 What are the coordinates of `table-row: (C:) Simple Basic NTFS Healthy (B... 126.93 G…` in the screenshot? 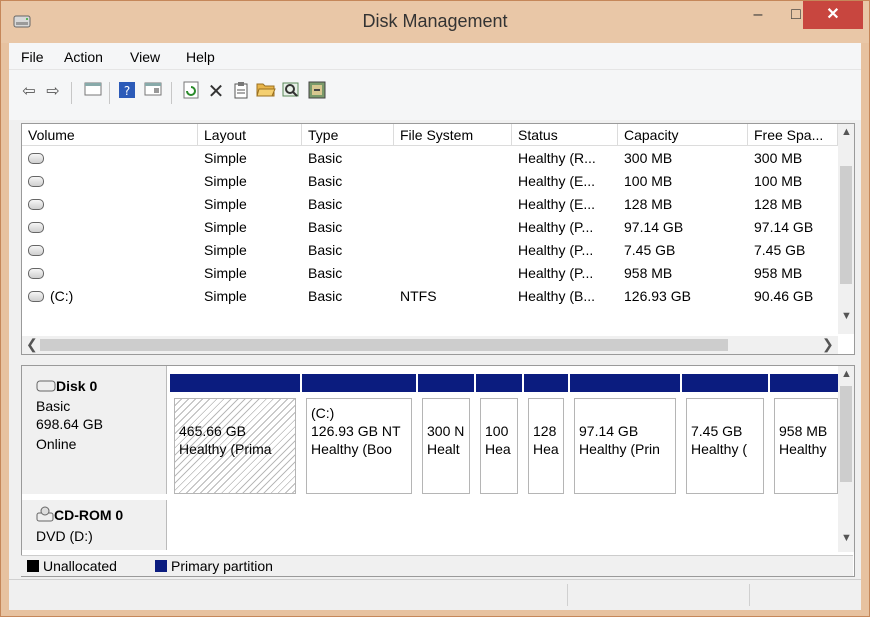 It's located at (432, 297).